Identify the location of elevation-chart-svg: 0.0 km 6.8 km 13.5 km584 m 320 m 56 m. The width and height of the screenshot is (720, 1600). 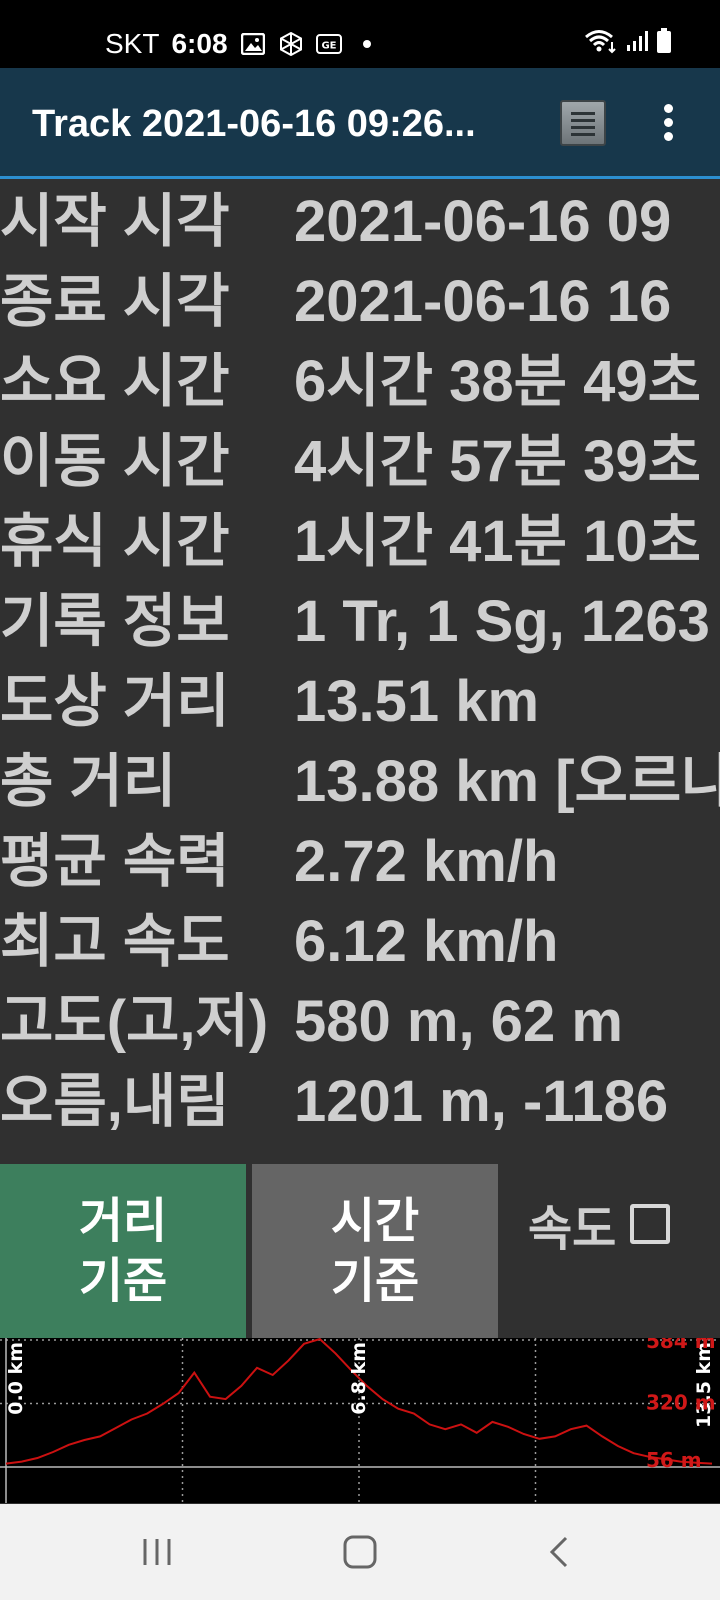
(360, 1420).